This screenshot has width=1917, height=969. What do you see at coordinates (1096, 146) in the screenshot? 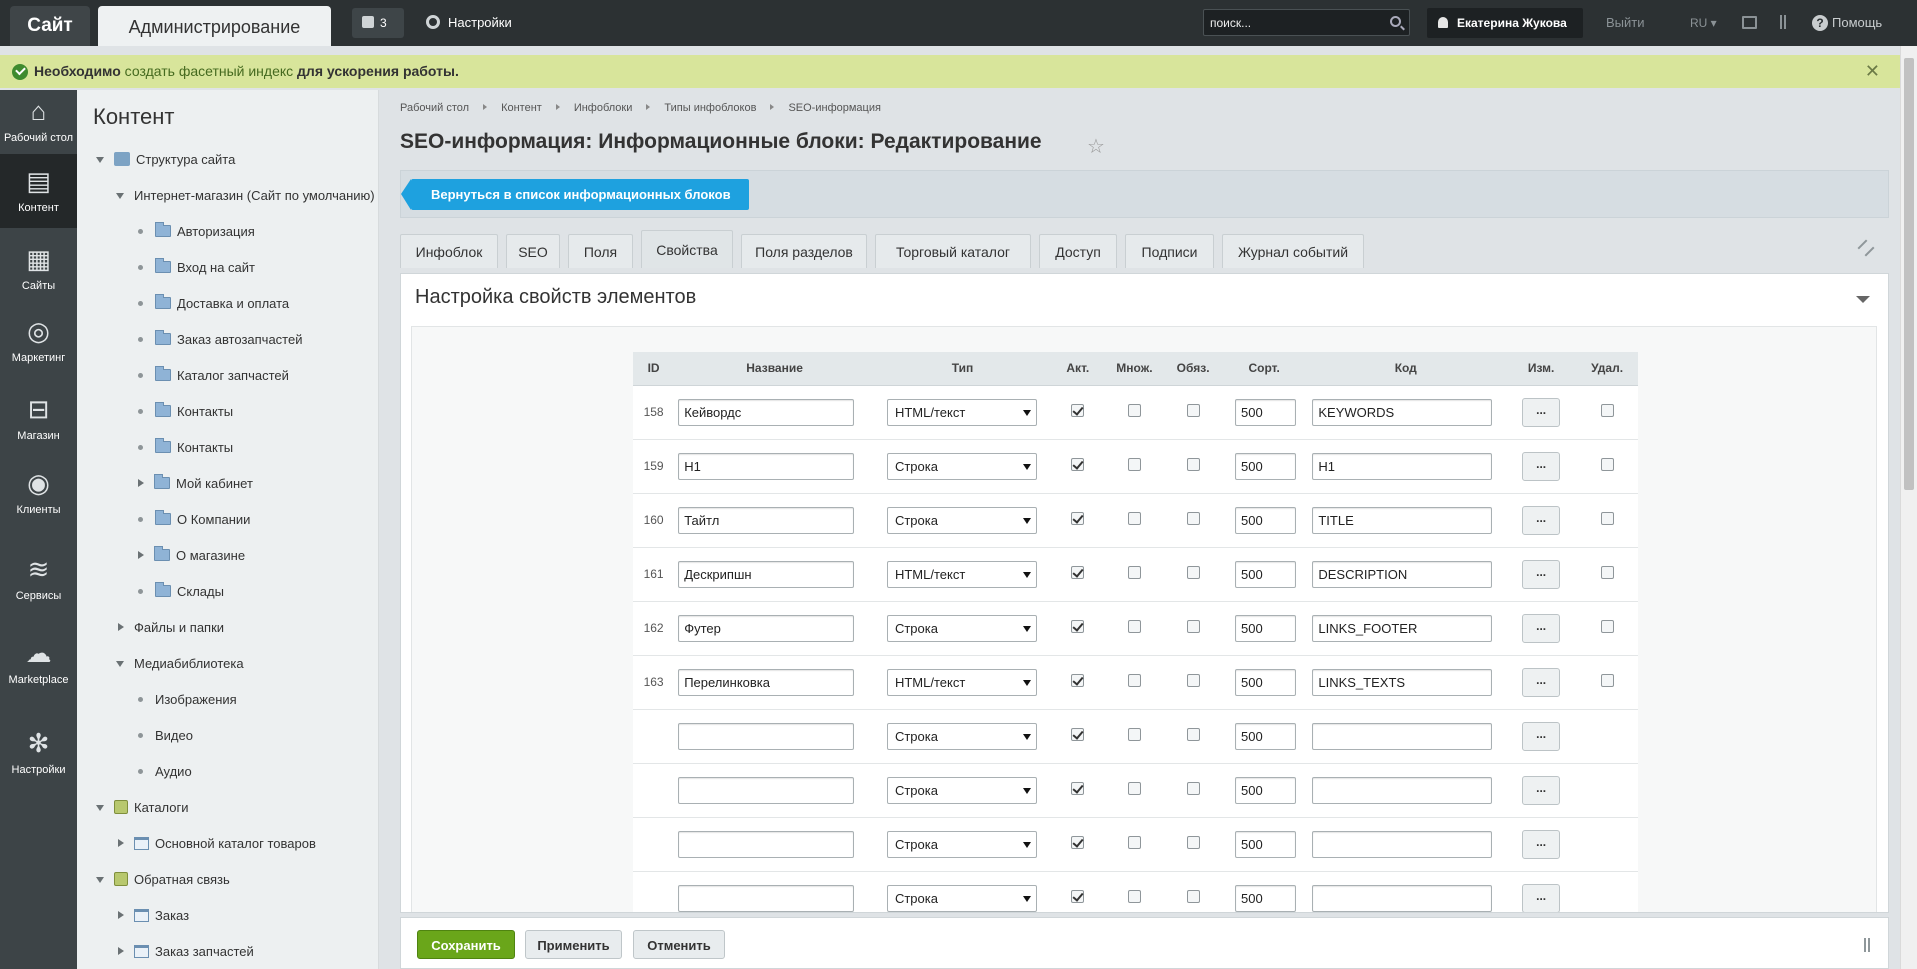
I see `star-icon: ☆` at bounding box center [1096, 146].